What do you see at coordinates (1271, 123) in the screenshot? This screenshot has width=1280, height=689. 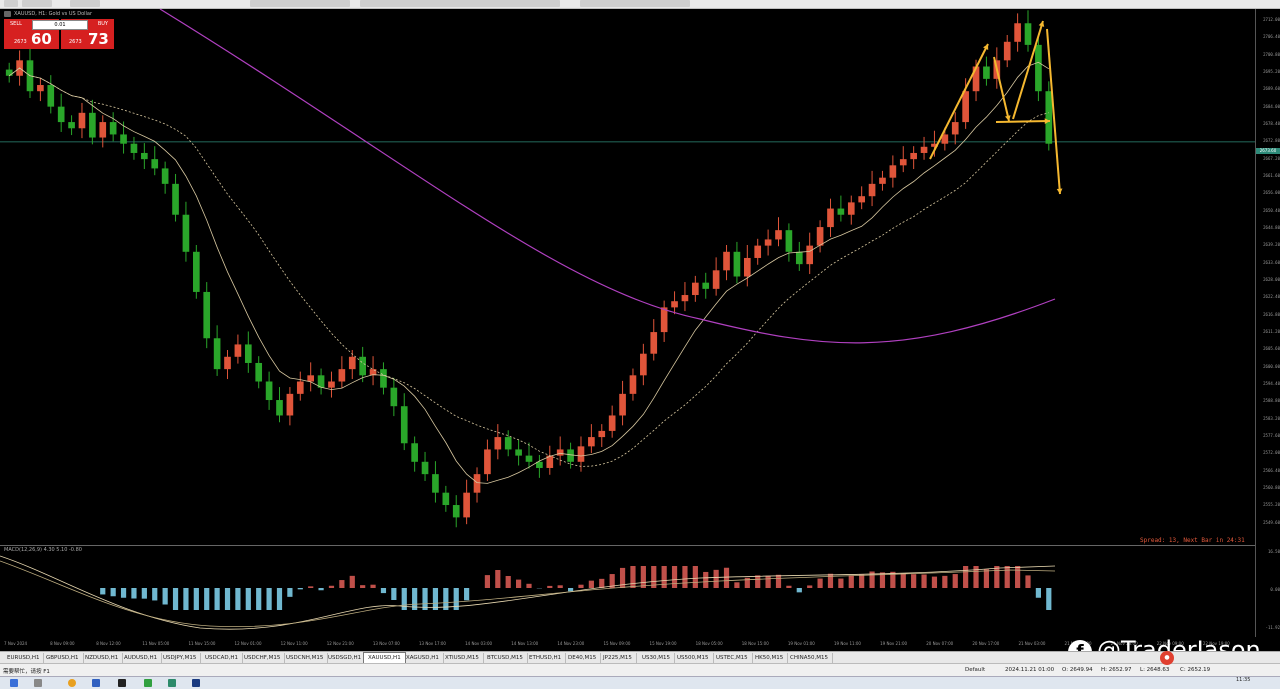 I see `price-tick-label: 2678.40` at bounding box center [1271, 123].